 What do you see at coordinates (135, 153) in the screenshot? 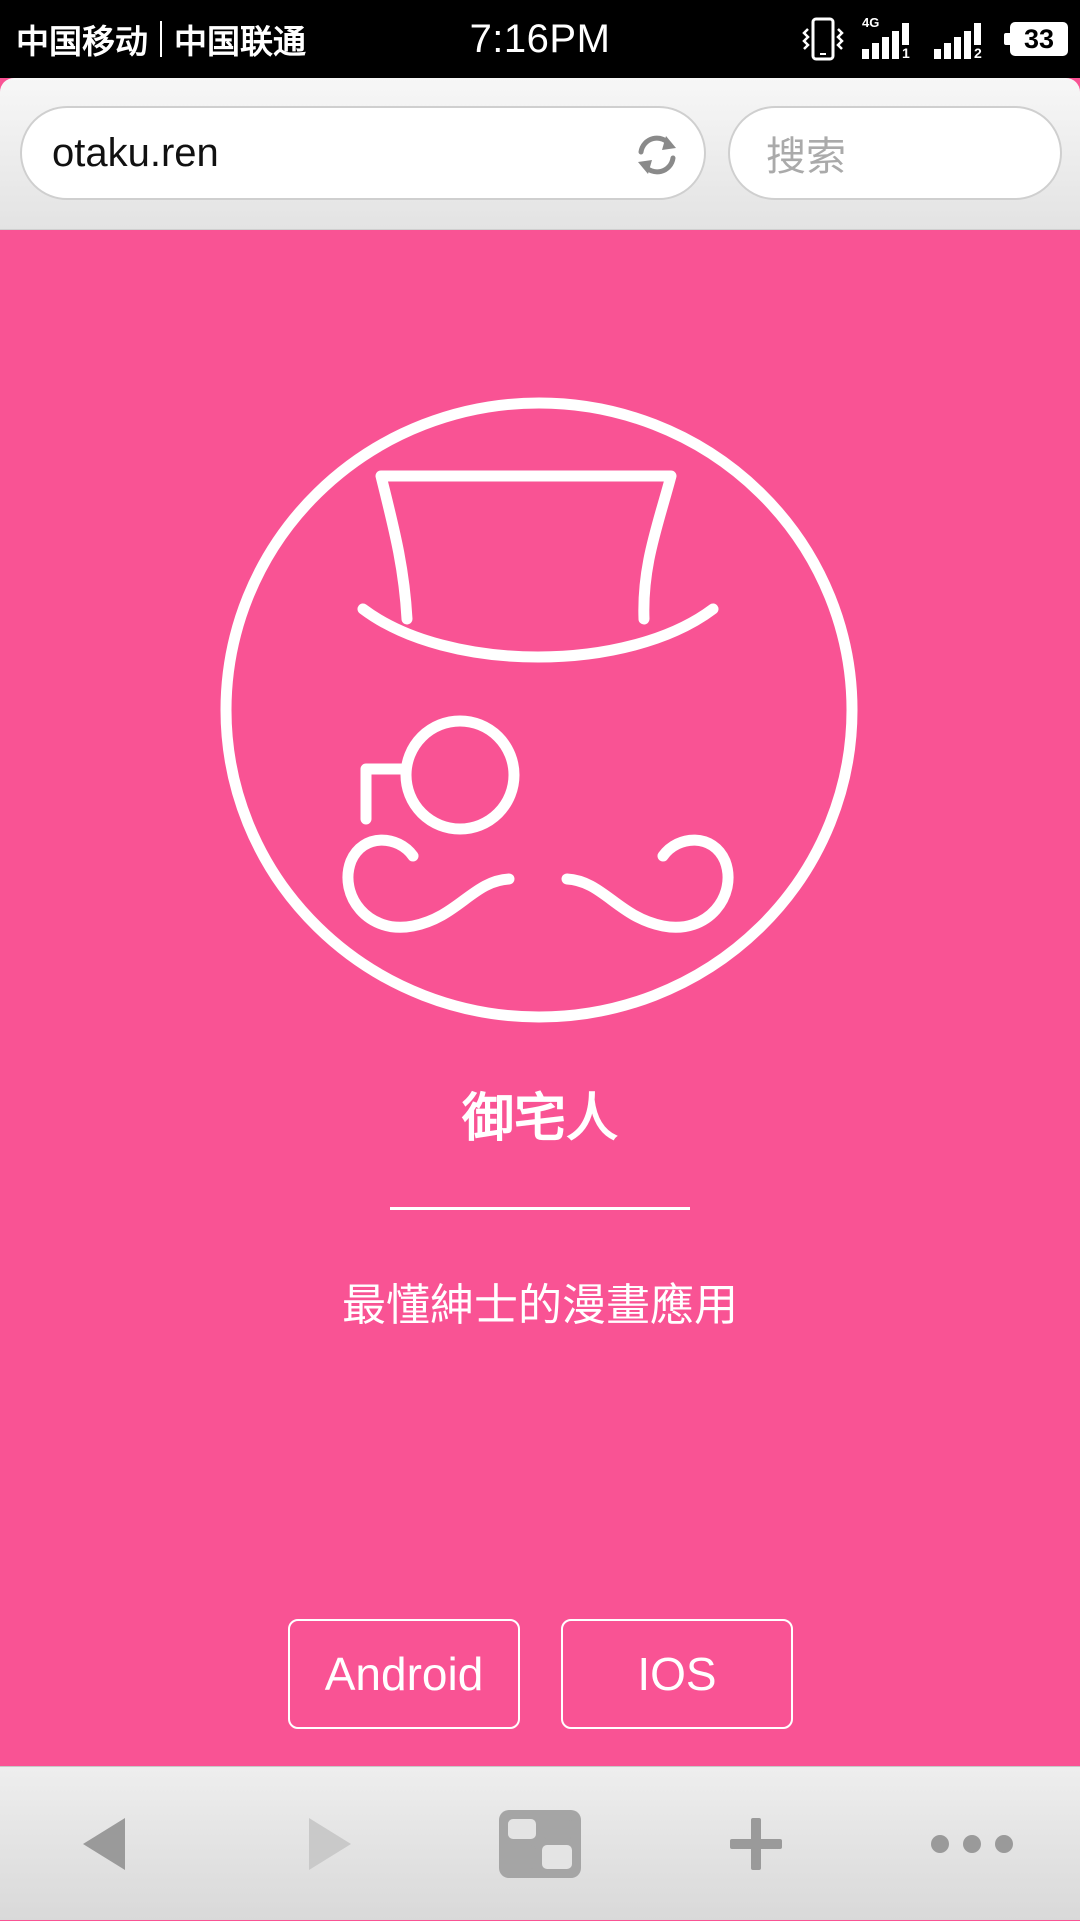
I see `url-text: otaku.ren` at bounding box center [135, 153].